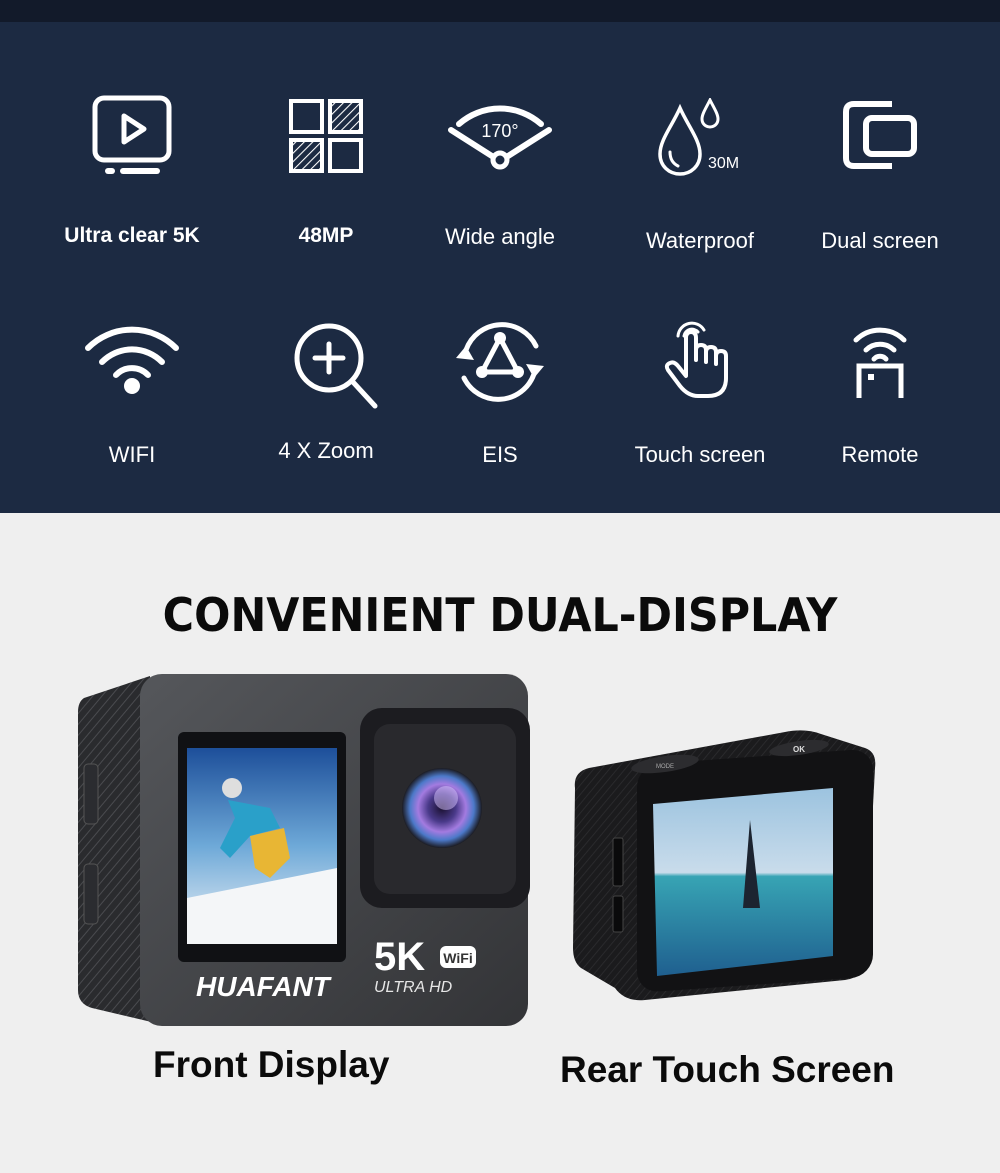 This screenshot has width=1000, height=1173. I want to click on dual-screen-icon, so click(880, 135).